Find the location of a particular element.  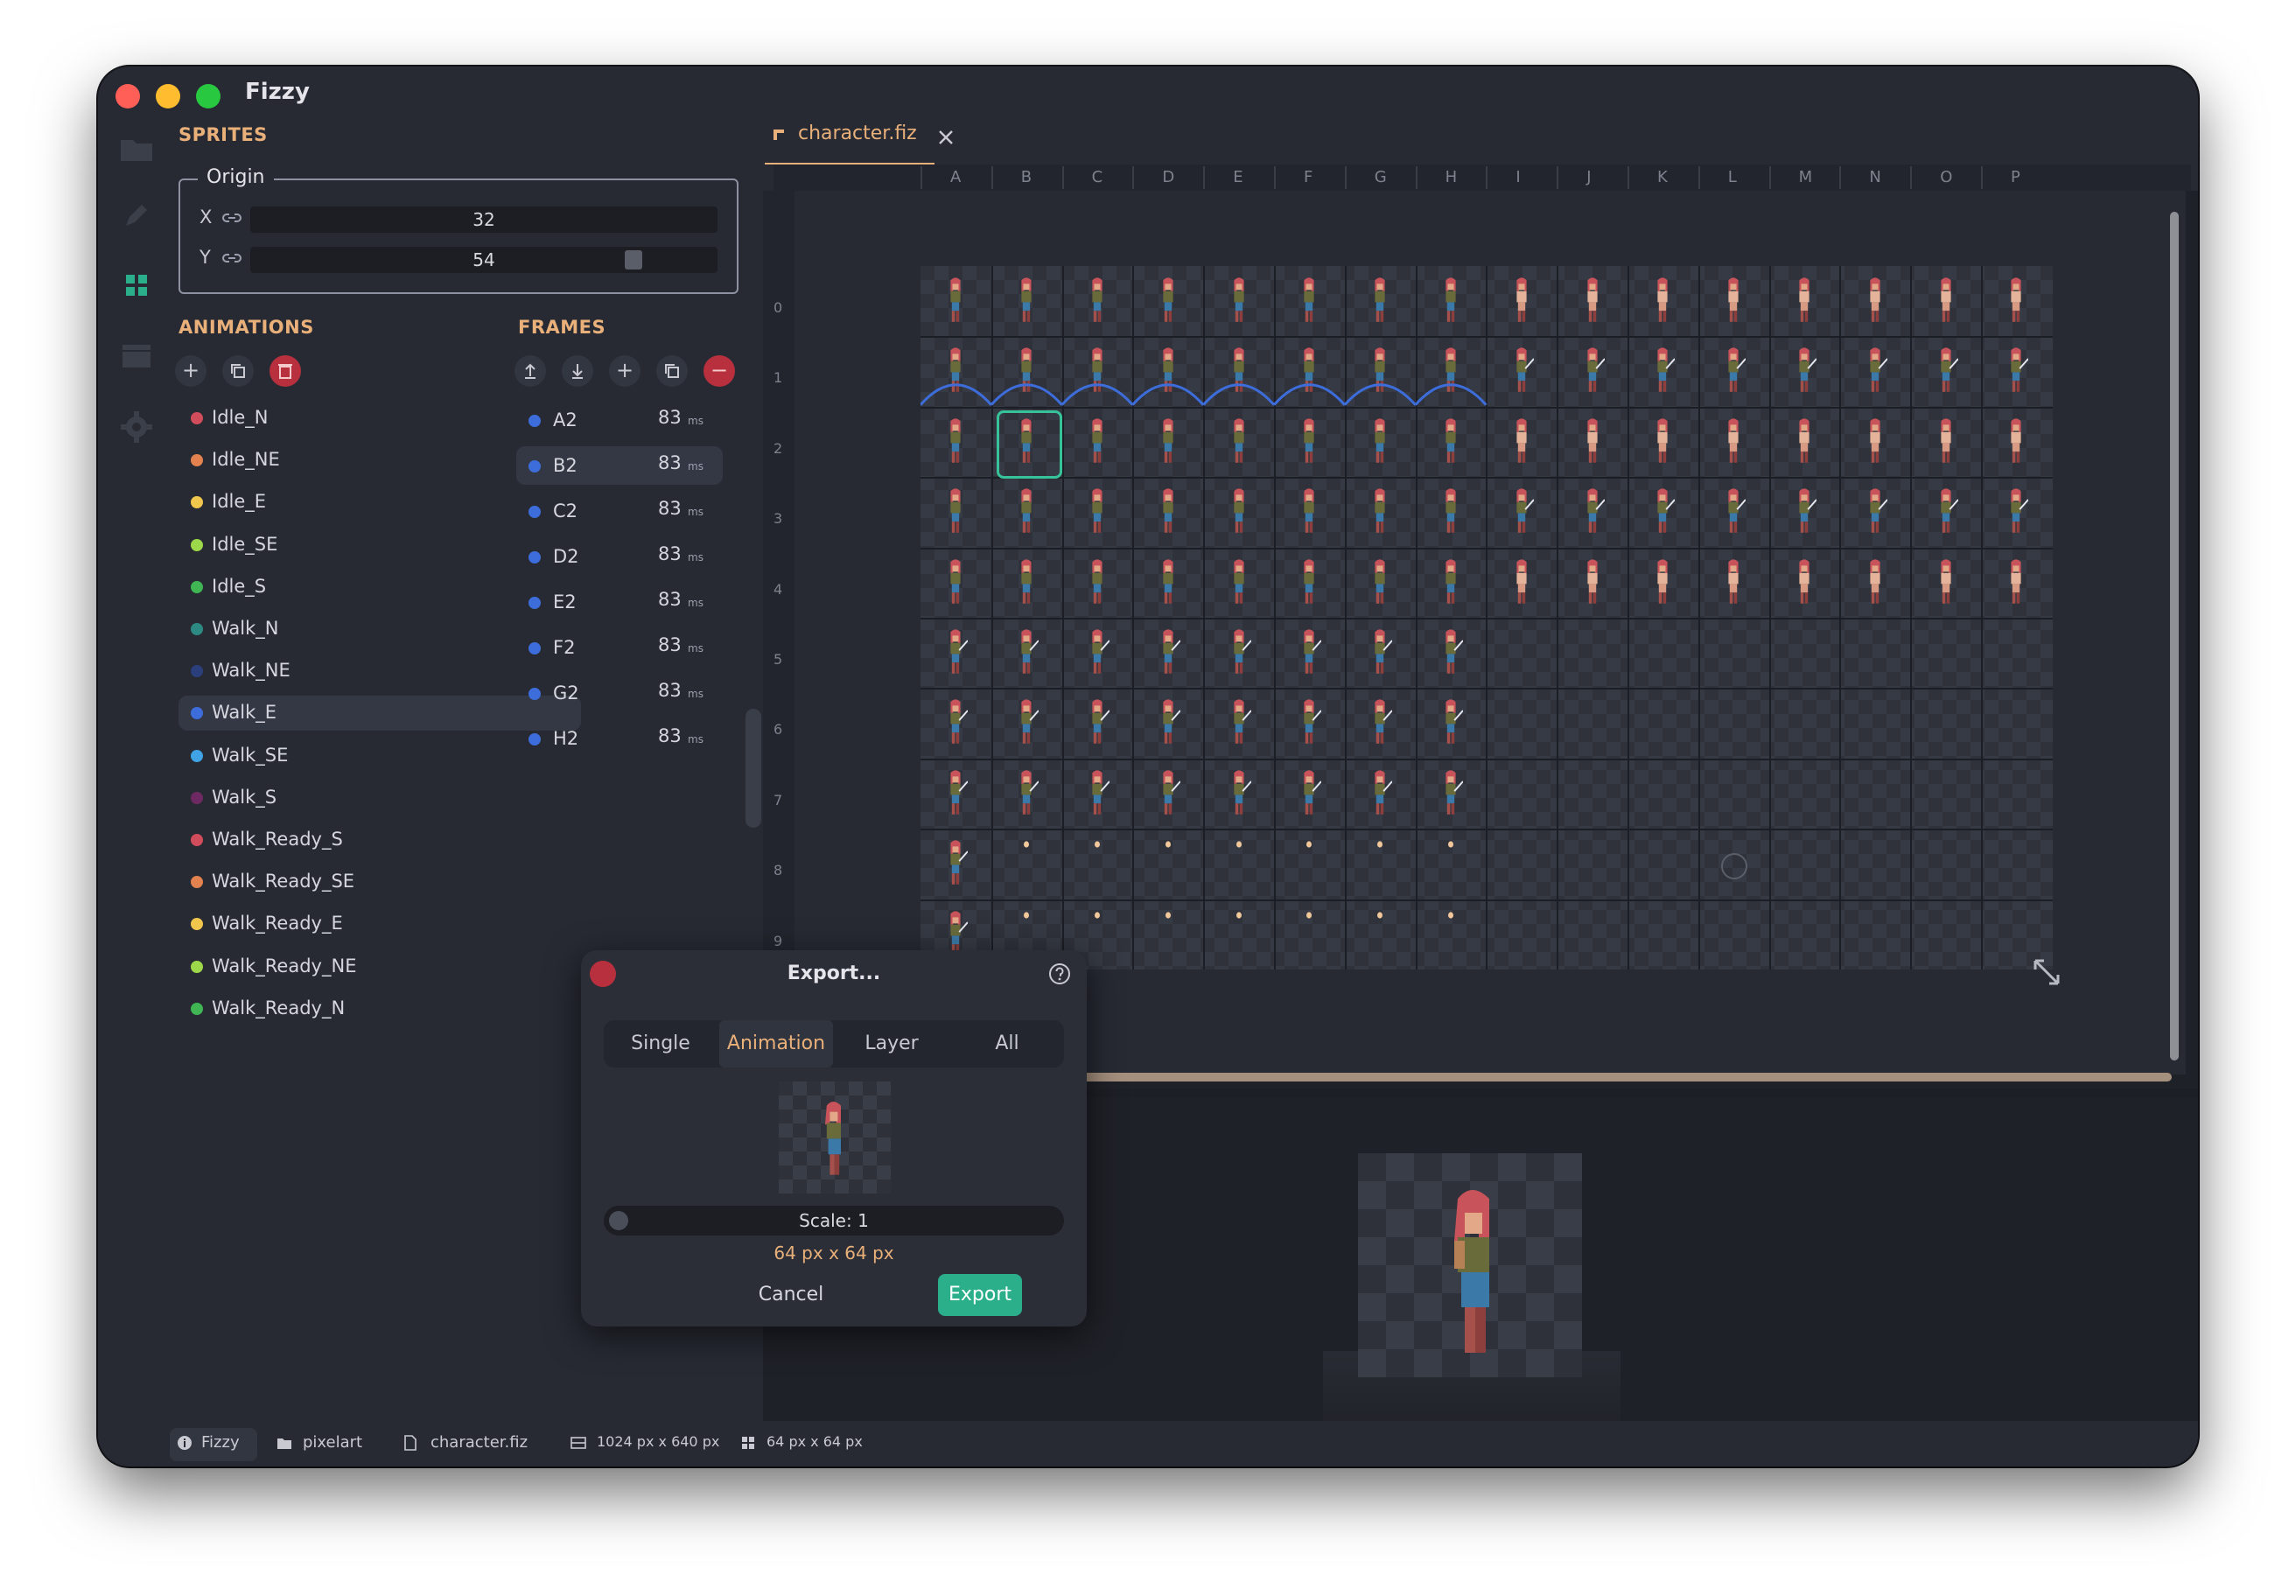

folder-icon is located at coordinates (136, 149).